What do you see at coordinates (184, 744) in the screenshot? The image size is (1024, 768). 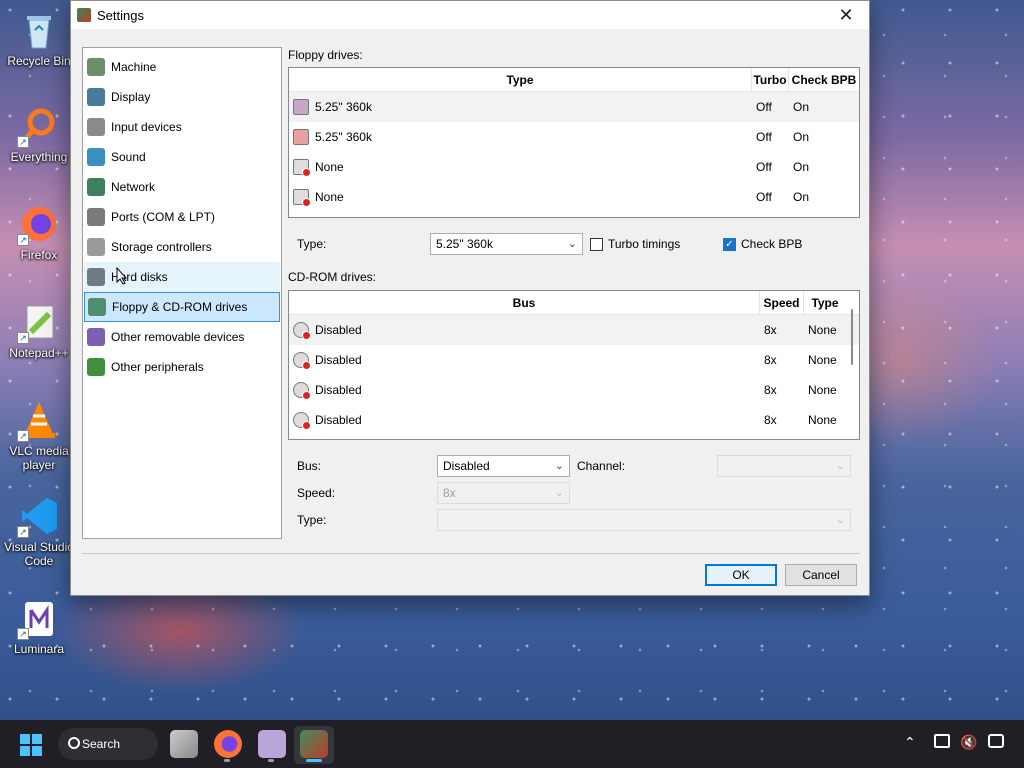 I see `file-explorer-icon` at bounding box center [184, 744].